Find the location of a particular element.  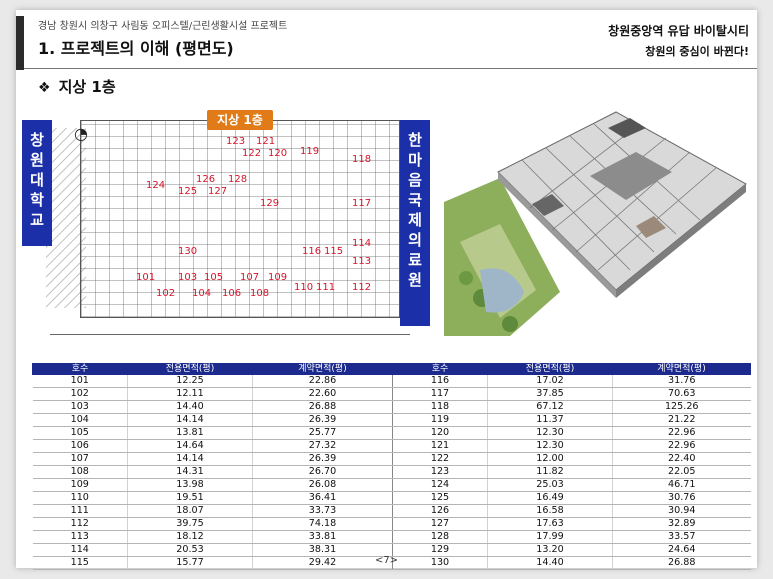

table-cell: 103 is located at coordinates (80, 407).